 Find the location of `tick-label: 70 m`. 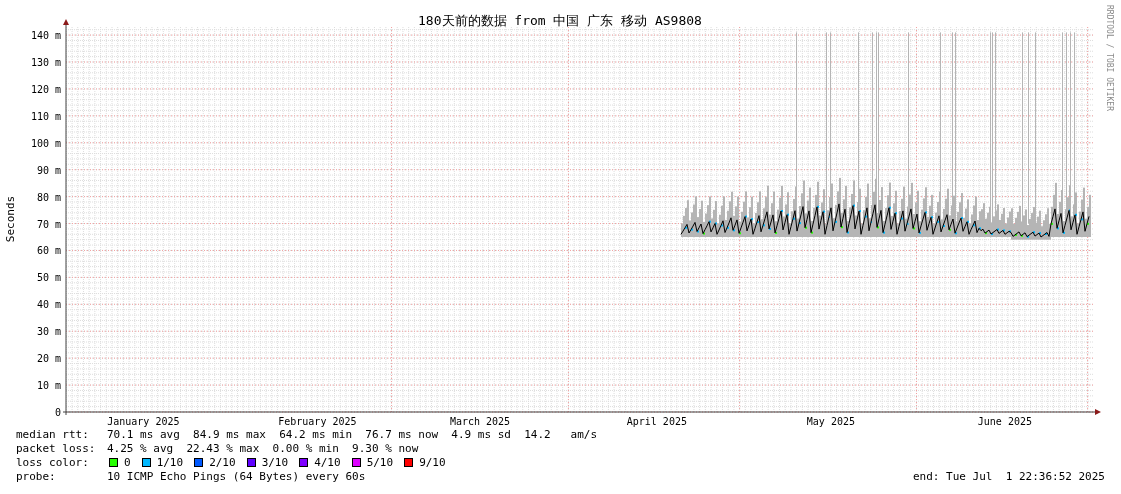

tick-label: 70 m is located at coordinates (48, 224).